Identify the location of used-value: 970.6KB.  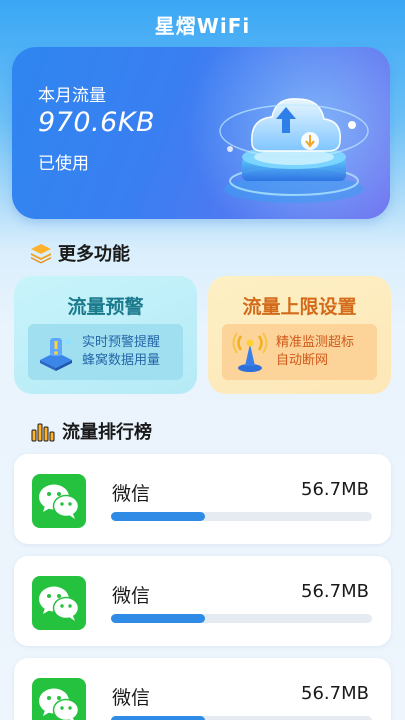
(97, 122).